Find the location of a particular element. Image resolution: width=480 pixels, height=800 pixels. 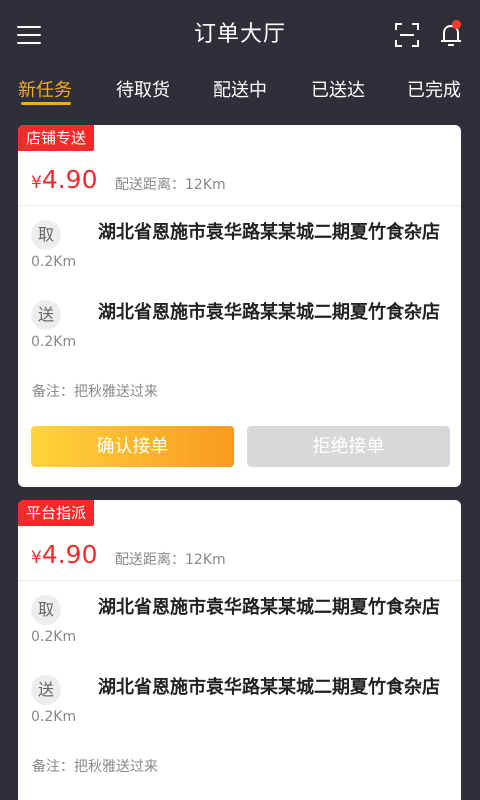

notification-dot is located at coordinates (456, 24).